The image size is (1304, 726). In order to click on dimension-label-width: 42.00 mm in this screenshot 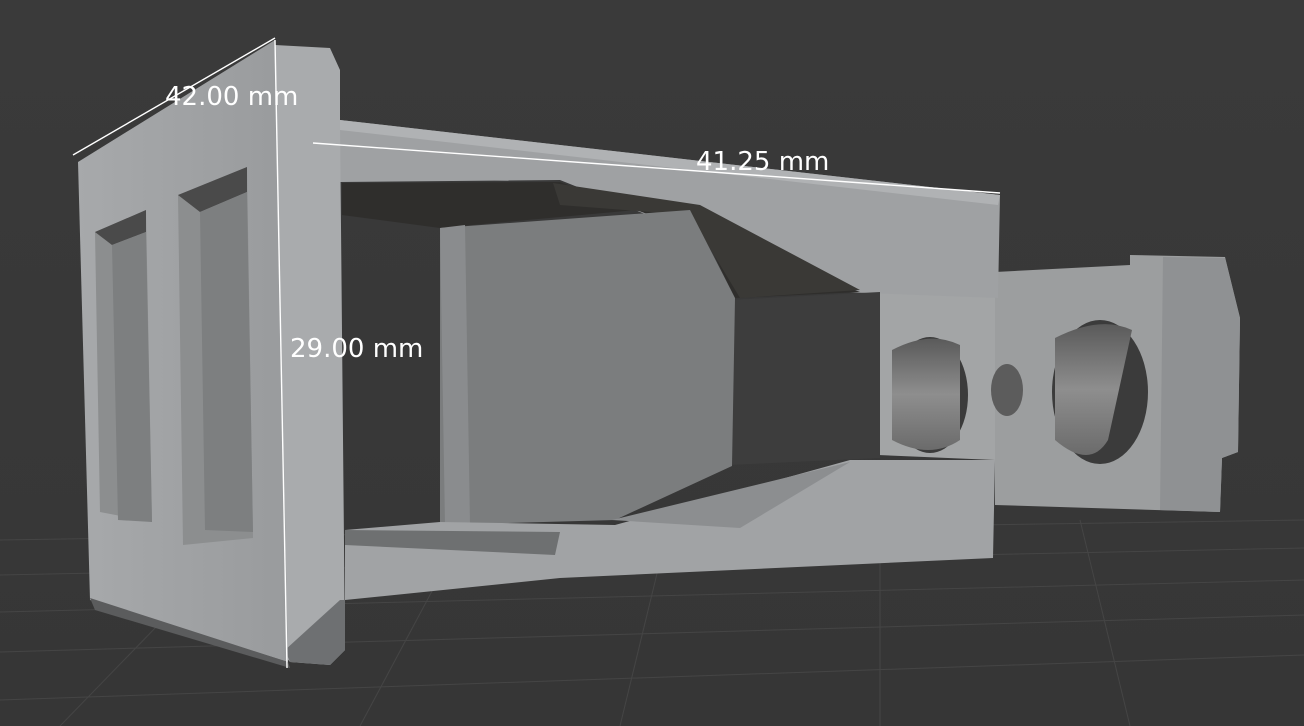, I will do `click(231, 97)`.